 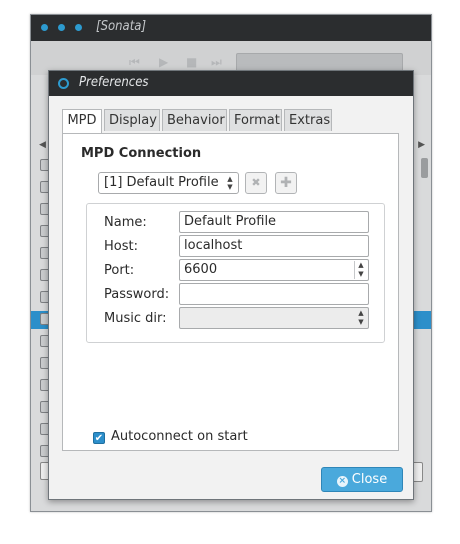 What do you see at coordinates (44, 27) in the screenshot?
I see `window-close-dot` at bounding box center [44, 27].